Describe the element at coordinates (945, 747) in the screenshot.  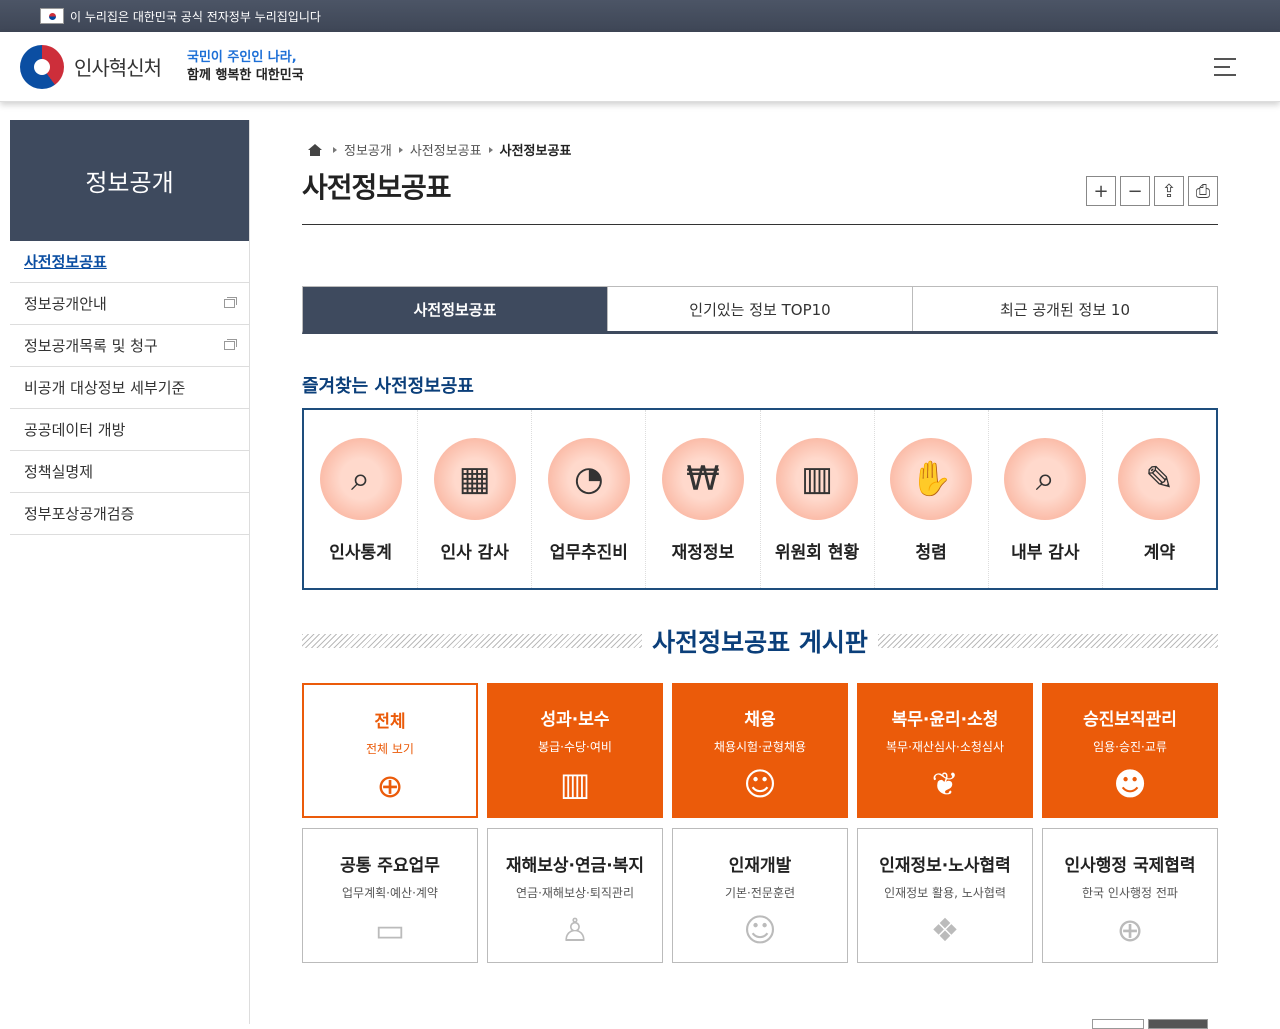
I see `category-sub: 복무·재산심사·소청심사` at that location.